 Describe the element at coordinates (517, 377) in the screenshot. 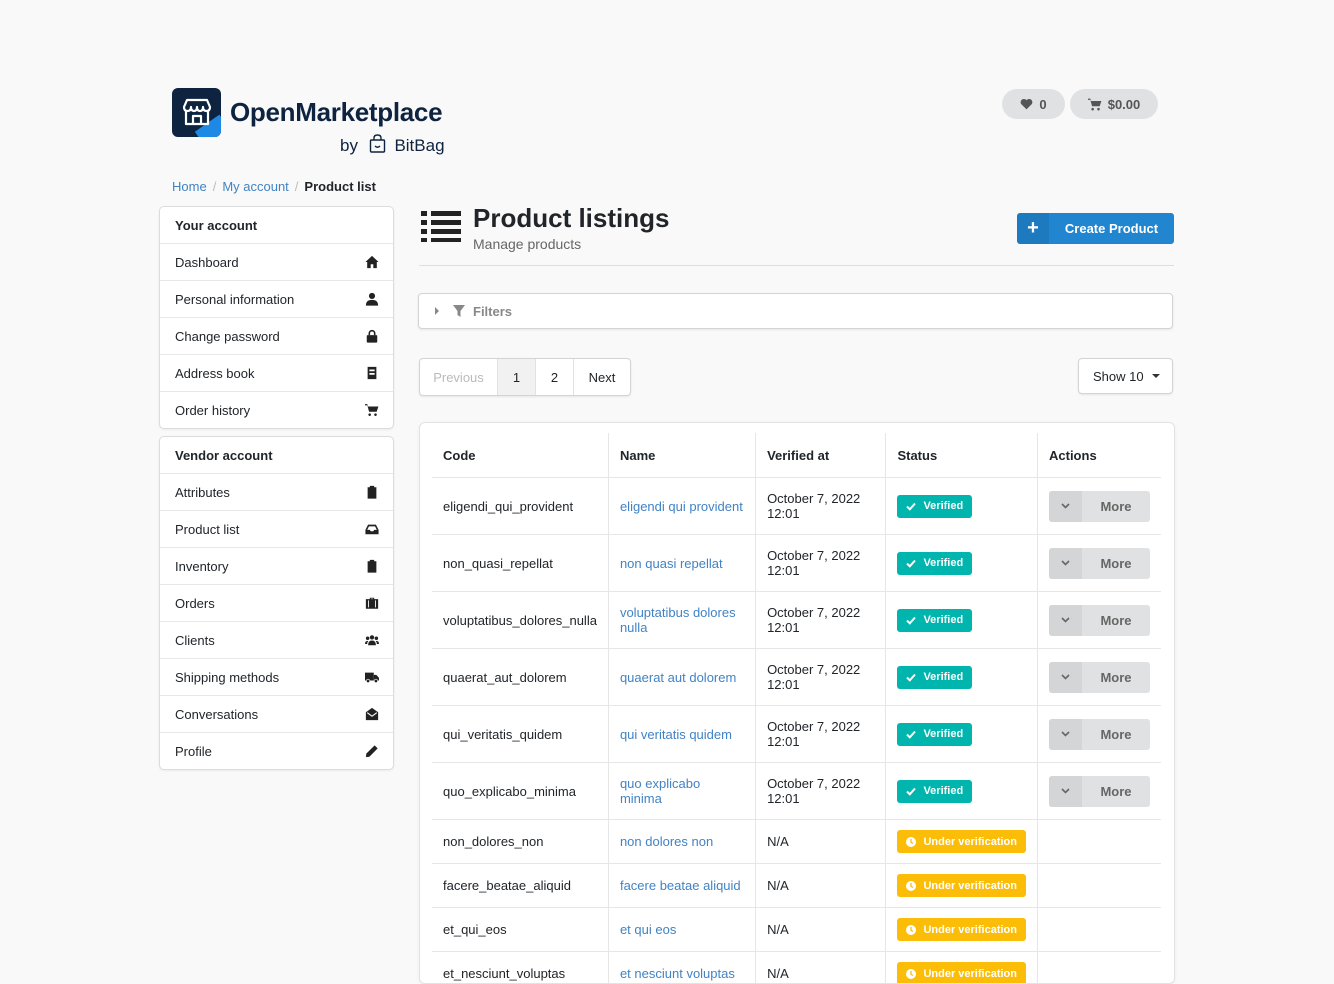

I see `pagination-page-1: 1` at that location.